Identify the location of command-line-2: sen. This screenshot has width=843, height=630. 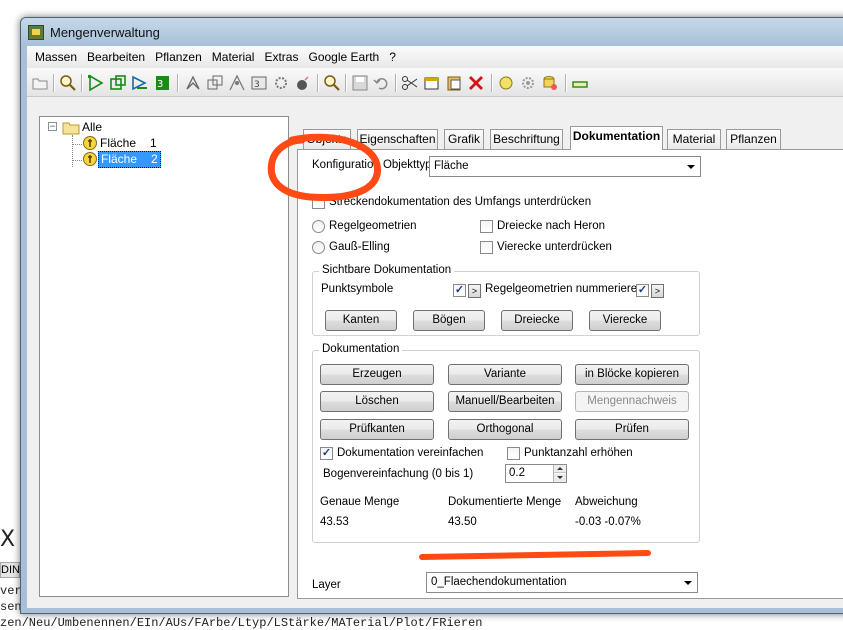
(11, 607).